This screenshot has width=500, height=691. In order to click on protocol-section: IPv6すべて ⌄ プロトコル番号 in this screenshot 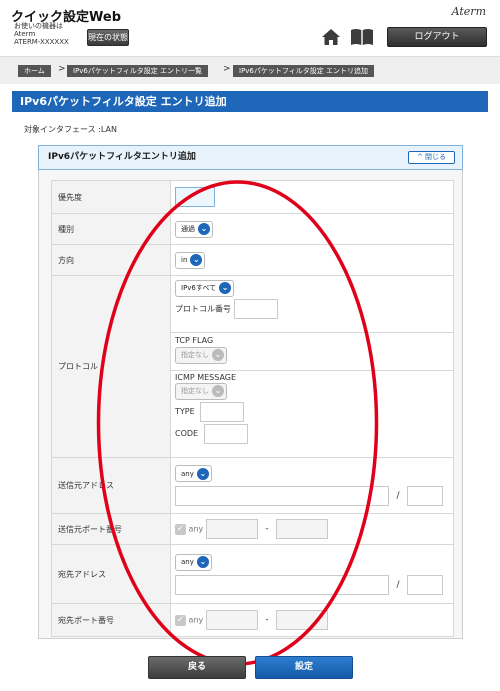, I will do `click(312, 305)`.